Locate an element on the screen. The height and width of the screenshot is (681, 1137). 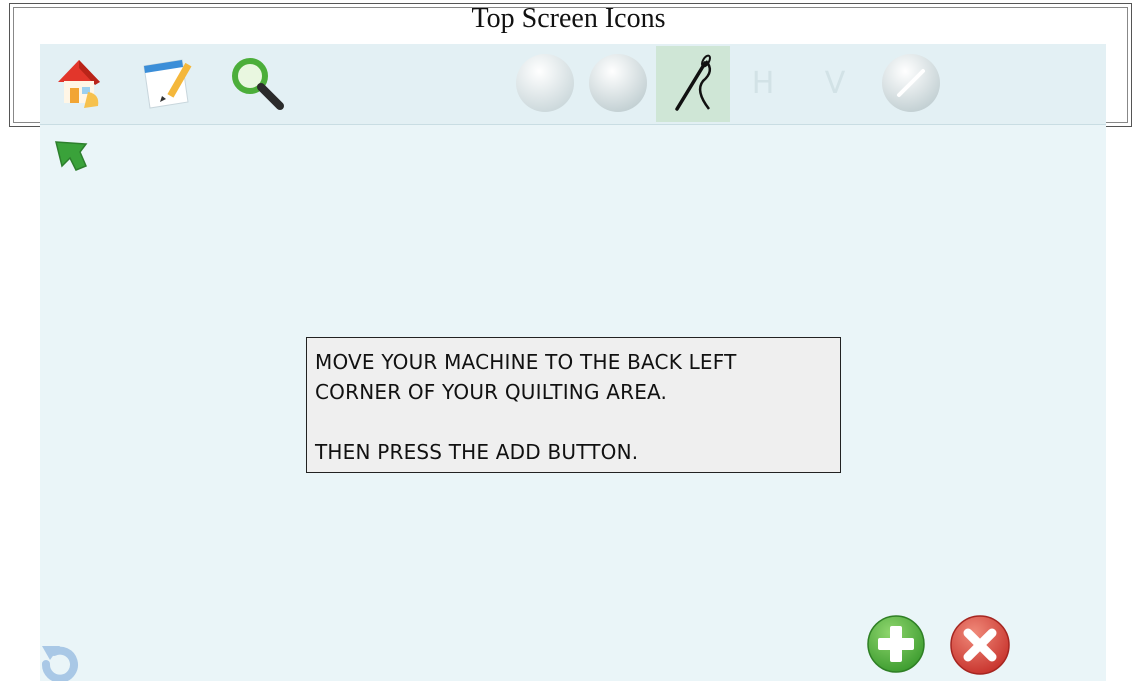
add-button is located at coordinates (896, 644).